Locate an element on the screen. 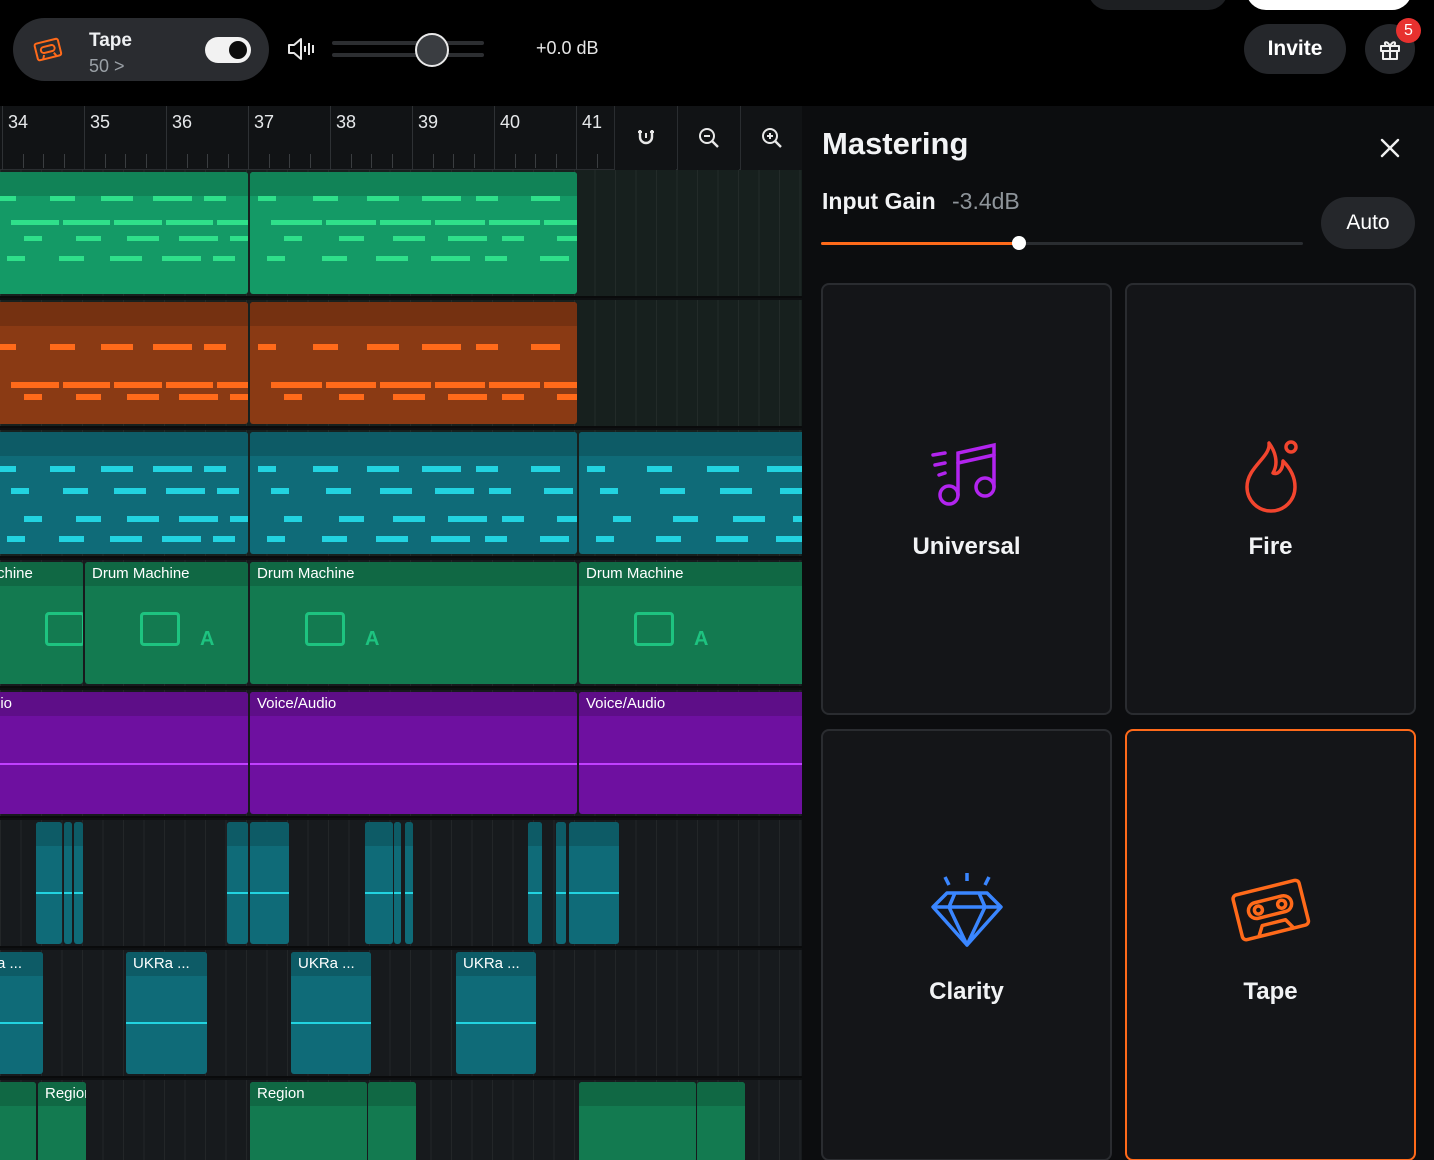 The height and width of the screenshot is (1160, 1434). style-card-universal: Universal is located at coordinates (966, 499).